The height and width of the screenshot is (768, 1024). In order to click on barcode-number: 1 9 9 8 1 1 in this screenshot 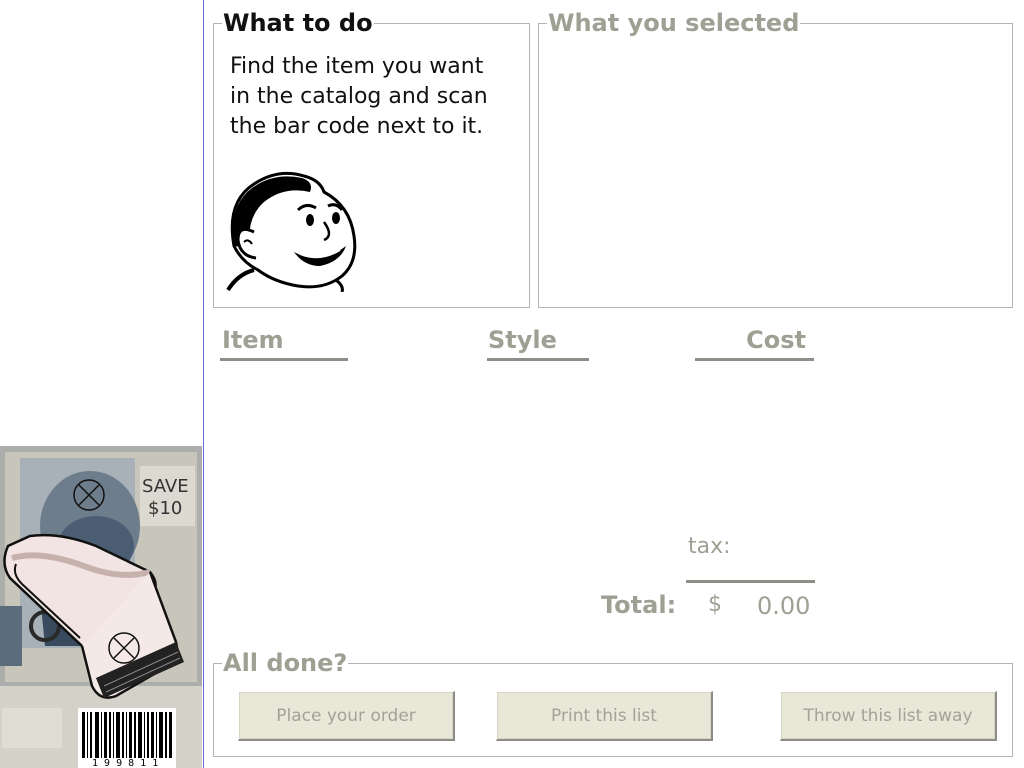, I will do `click(125, 763)`.